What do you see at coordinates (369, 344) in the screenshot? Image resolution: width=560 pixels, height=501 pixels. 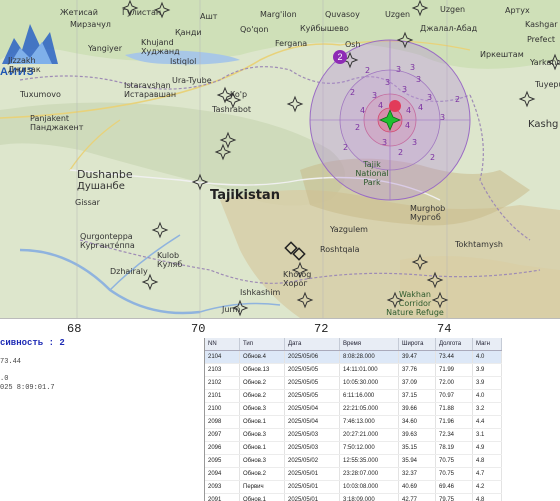 I see `column-header: Время` at bounding box center [369, 344].